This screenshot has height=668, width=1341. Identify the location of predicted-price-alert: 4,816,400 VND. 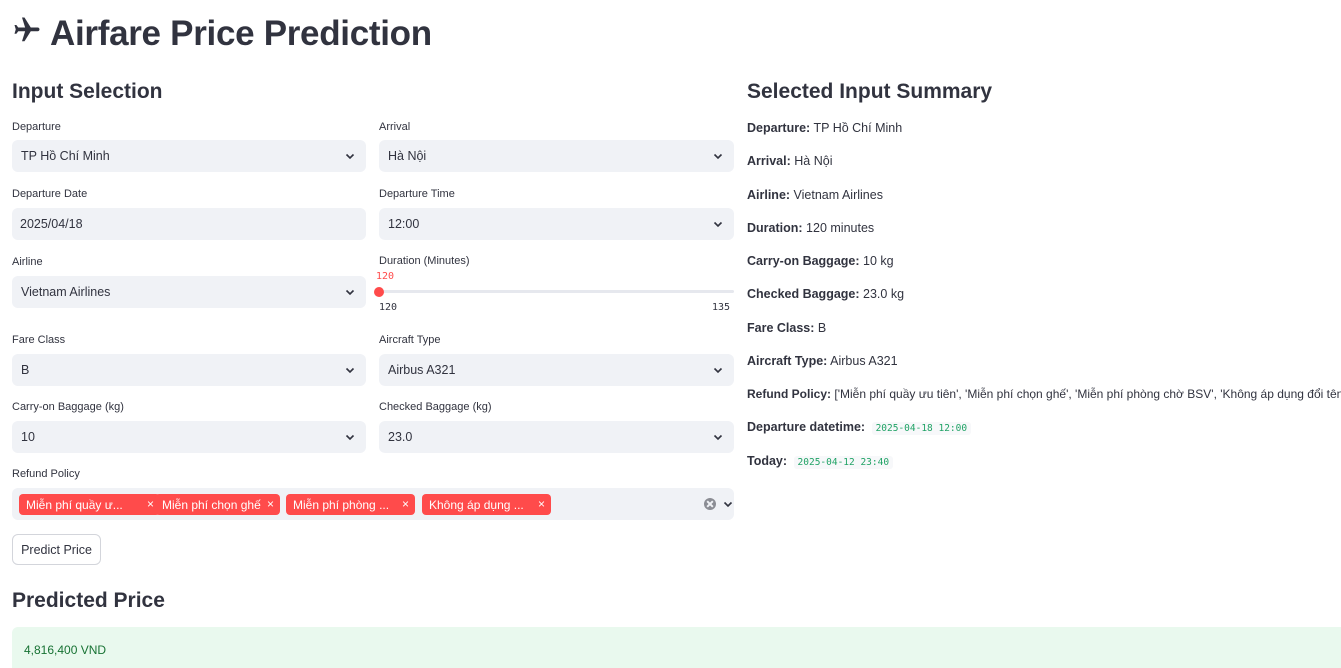
(676, 647).